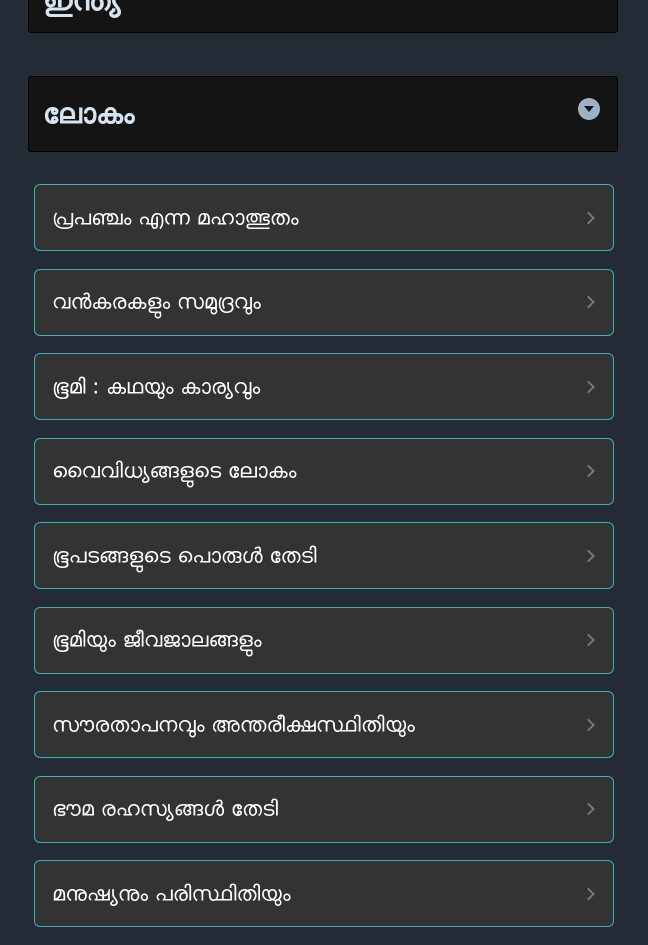  Describe the element at coordinates (157, 639) in the screenshot. I see `chapter-label: ഭൂമിയും ജീവജാലങ്ങളും` at that location.